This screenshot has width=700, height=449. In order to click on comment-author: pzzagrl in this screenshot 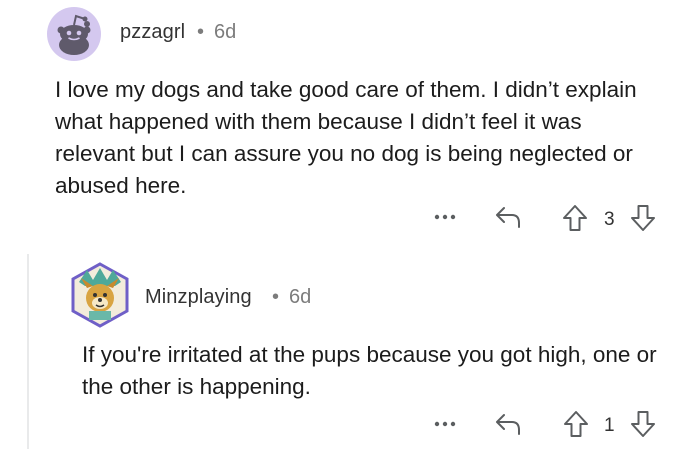, I will do `click(152, 32)`.